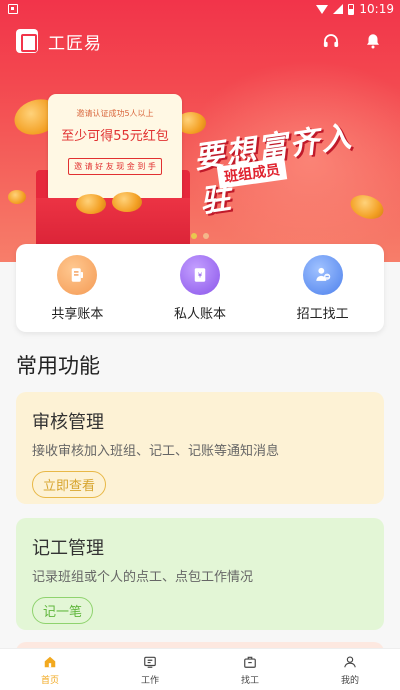  Describe the element at coordinates (349, 680) in the screenshot. I see `nav-label: 我的` at that location.